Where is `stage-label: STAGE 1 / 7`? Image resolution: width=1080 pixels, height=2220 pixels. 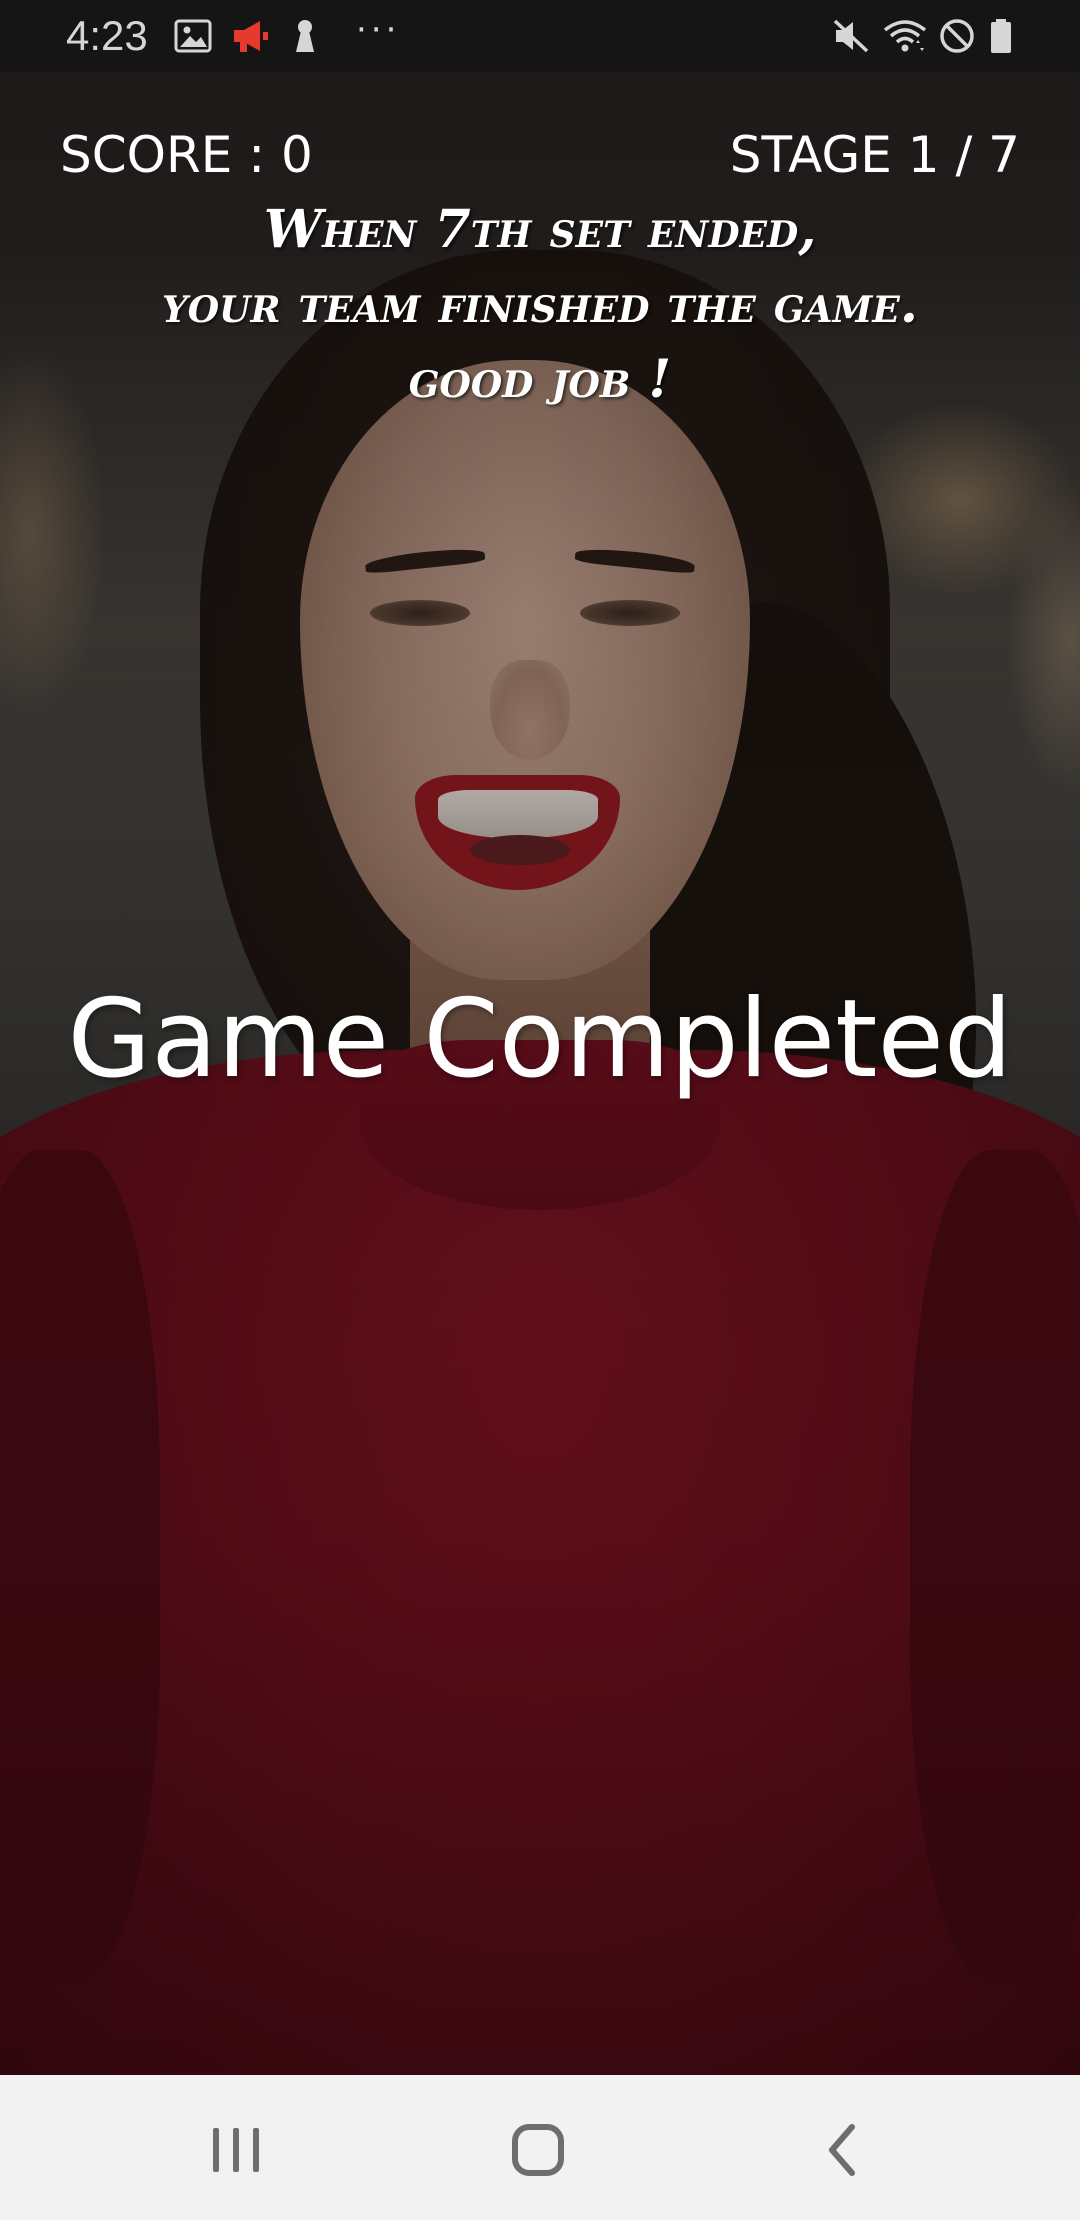
stage-label: STAGE 1 / 7 is located at coordinates (874, 155).